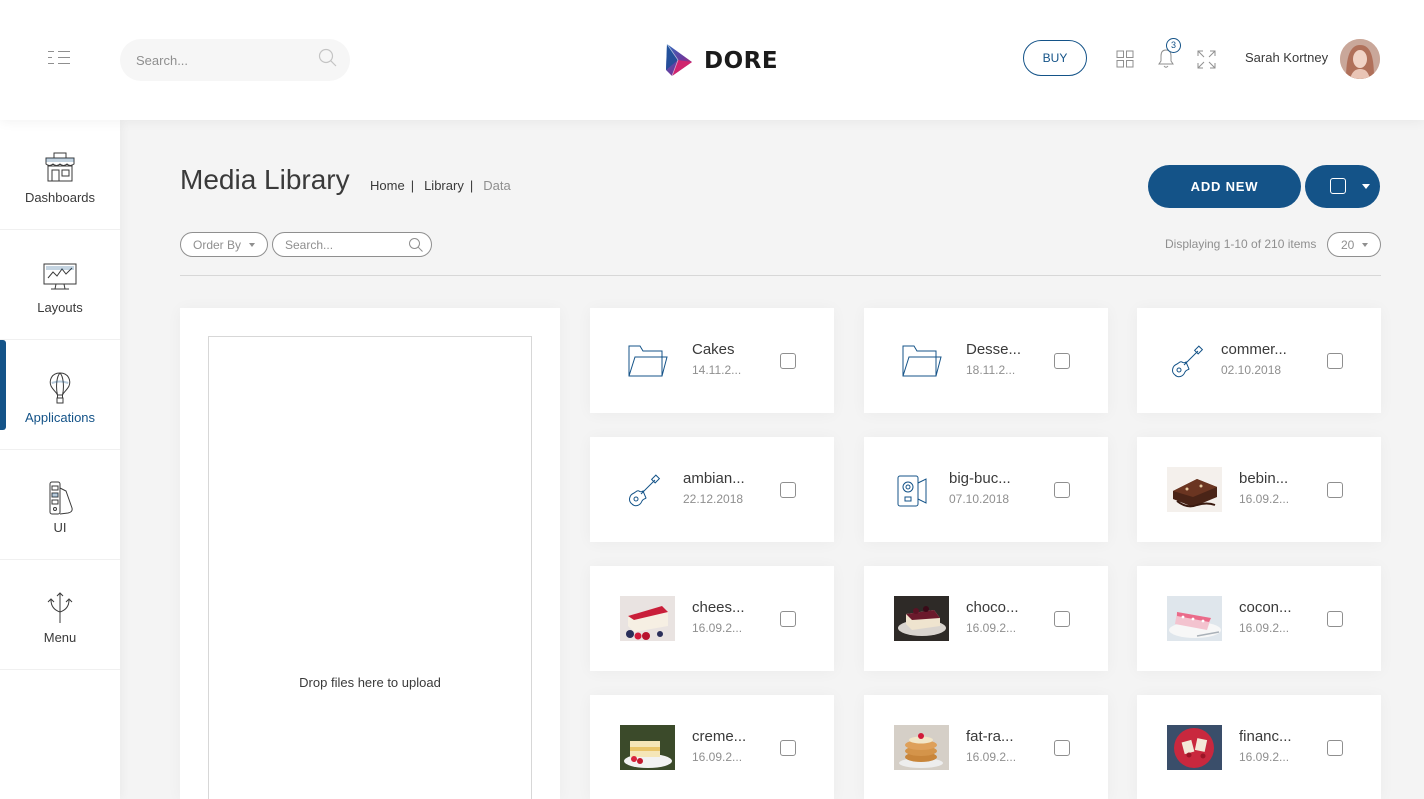 This screenshot has width=1424, height=799. Describe the element at coordinates (370, 682) in the screenshot. I see `dropzone-message: Drop files here to upload` at that location.